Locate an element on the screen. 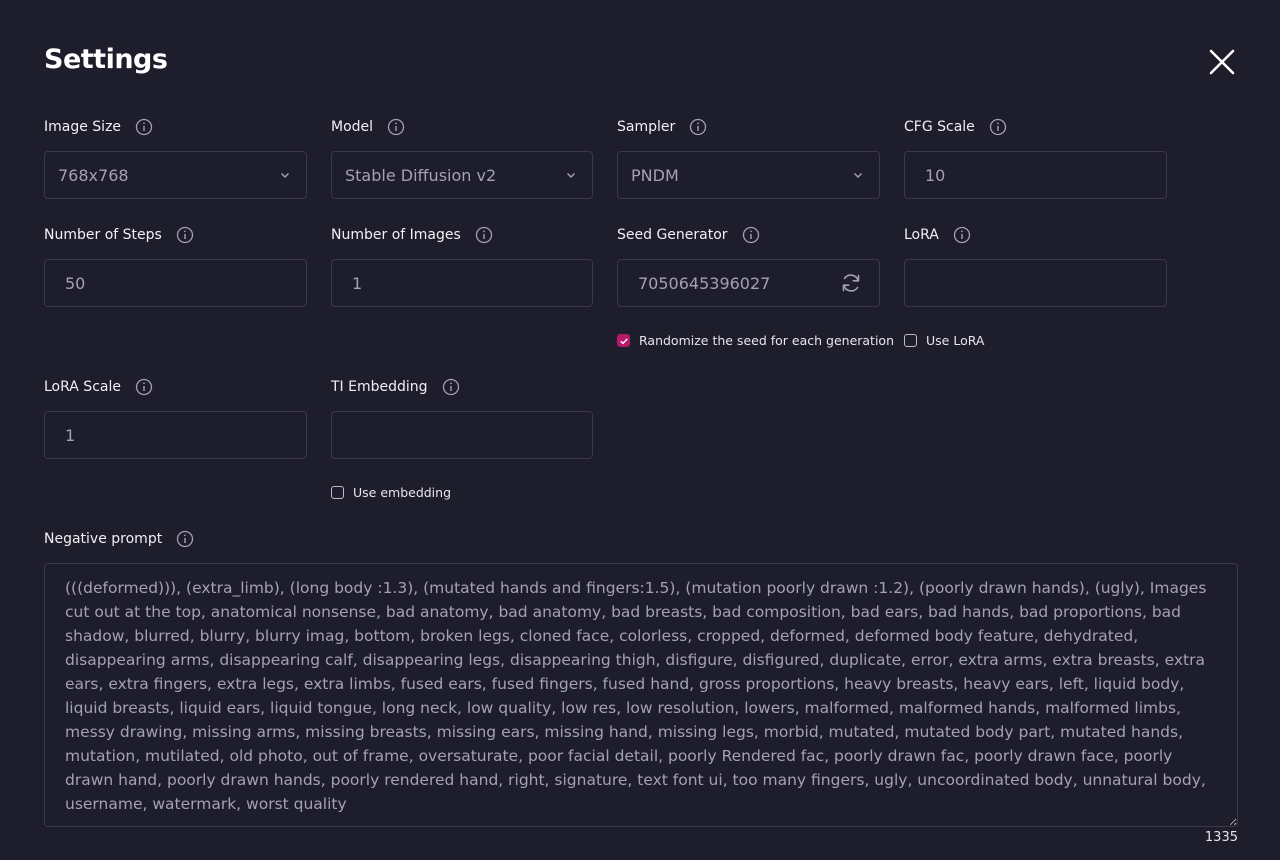 The height and width of the screenshot is (860, 1280). num-images-label: Number of Images is located at coordinates (412, 235).